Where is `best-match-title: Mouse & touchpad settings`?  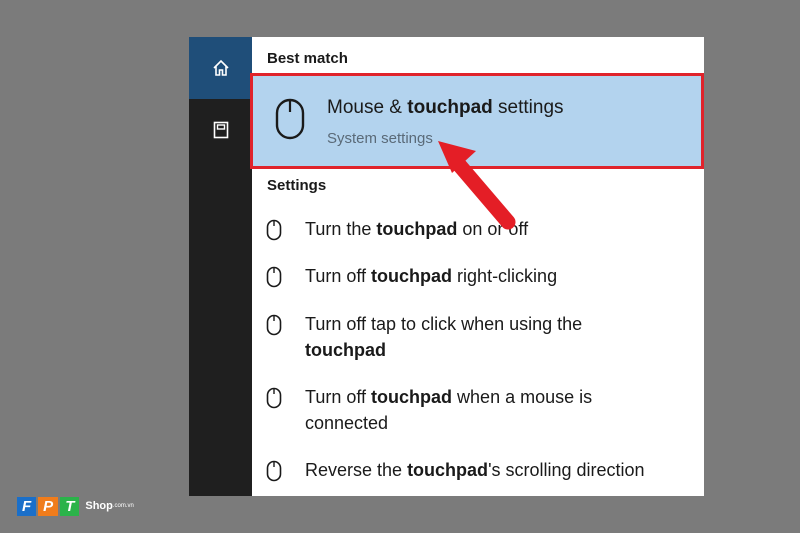 best-match-title: Mouse & touchpad settings is located at coordinates (445, 107).